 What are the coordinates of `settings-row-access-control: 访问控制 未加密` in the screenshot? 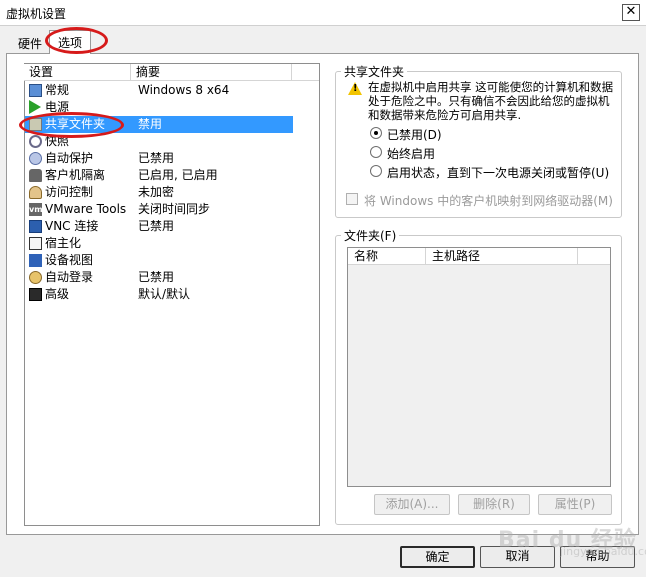 It's located at (159, 192).